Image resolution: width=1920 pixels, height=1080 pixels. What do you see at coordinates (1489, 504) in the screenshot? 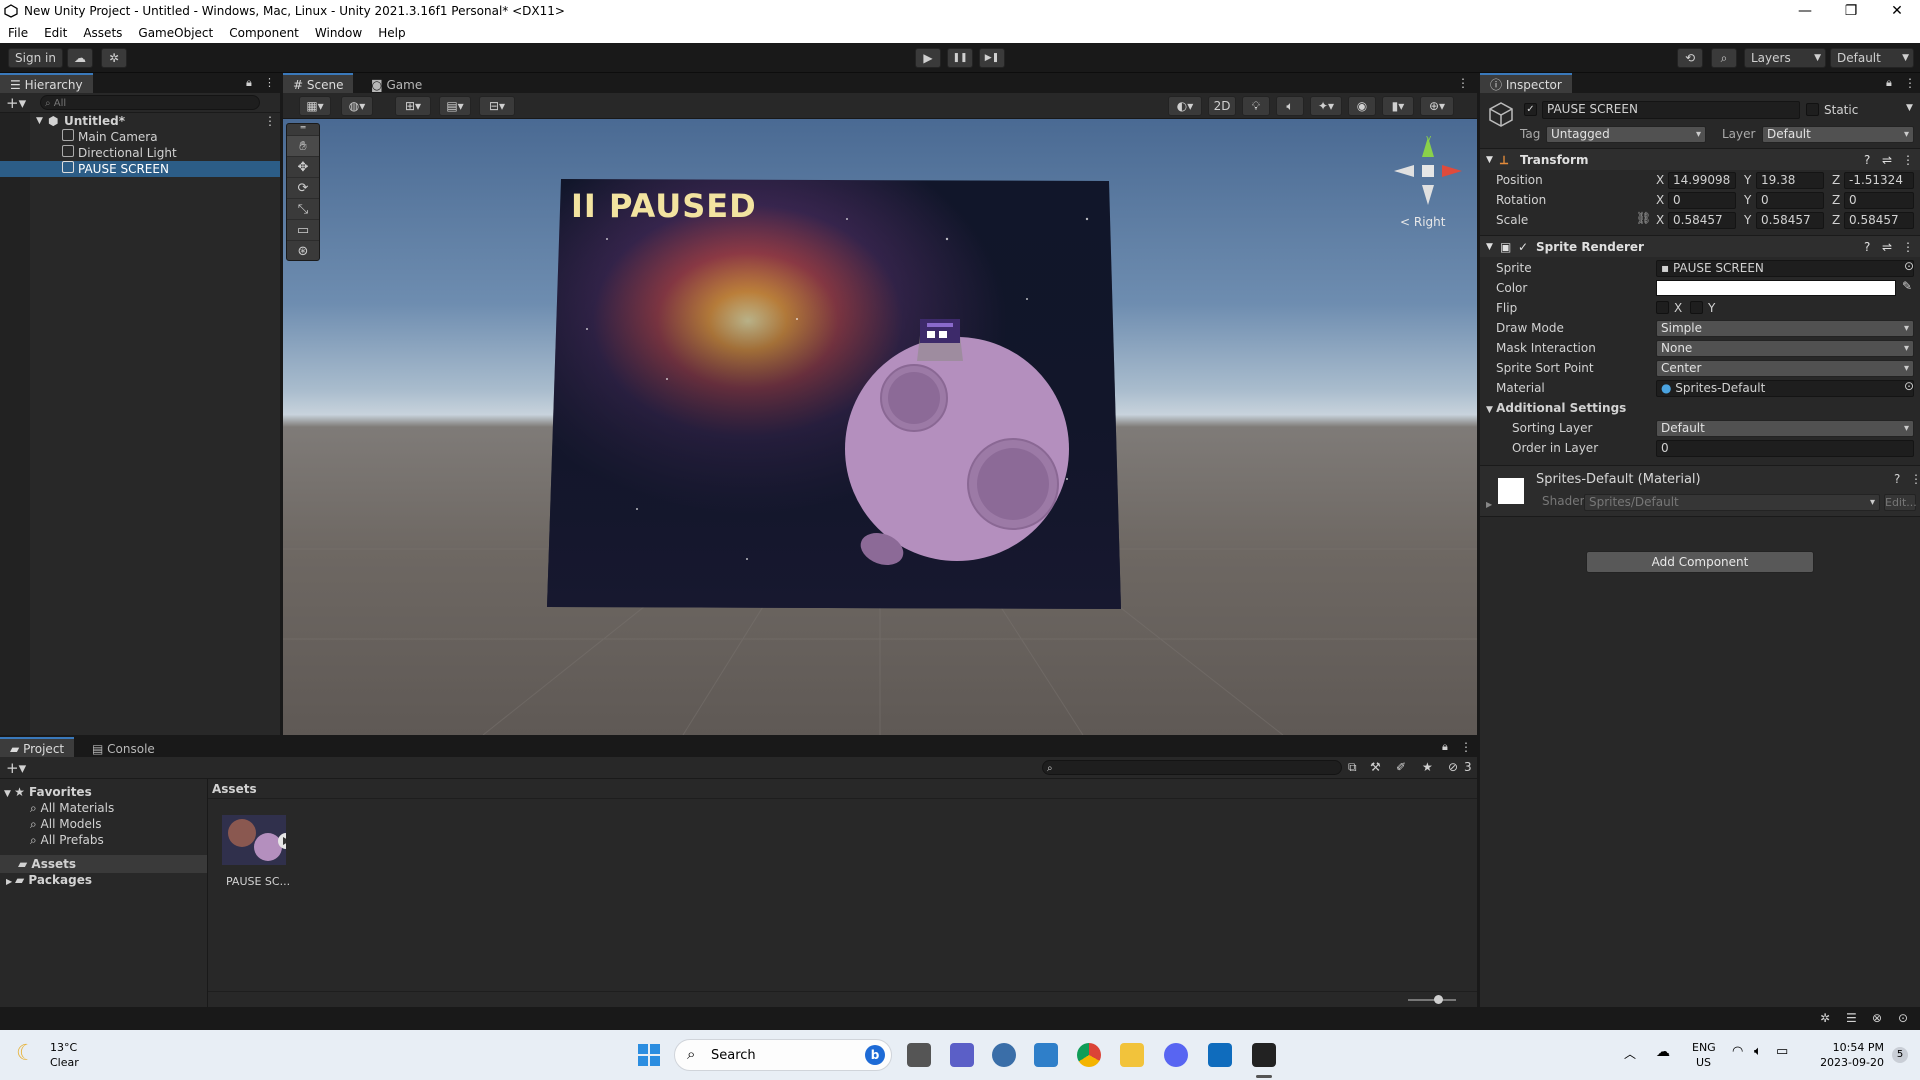
I see `chevron-right-icon: ▶` at bounding box center [1489, 504].